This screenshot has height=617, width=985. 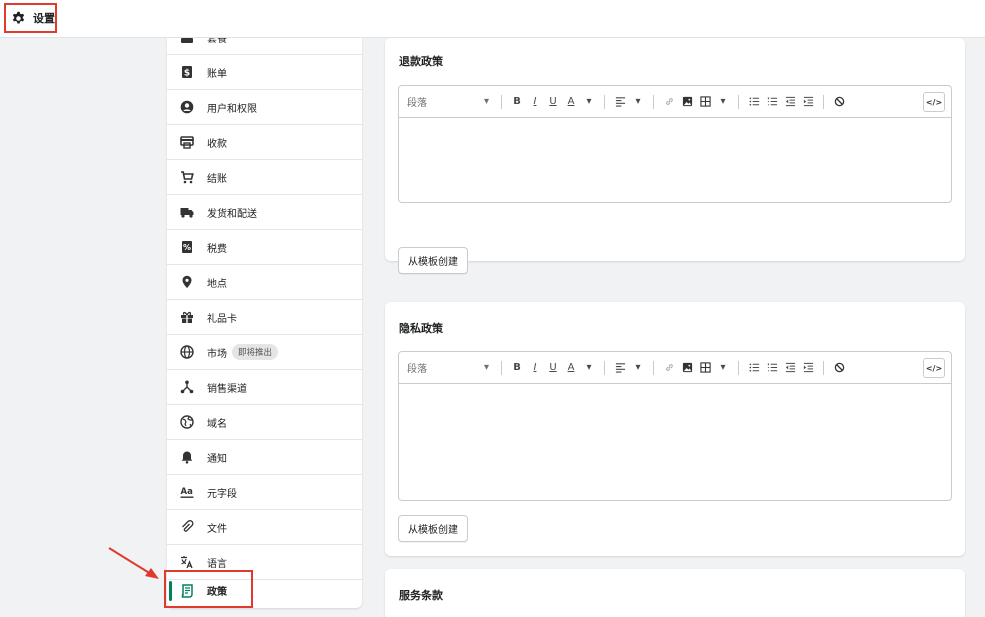 What do you see at coordinates (217, 424) in the screenshot?
I see `sidebar-item-label: 域名` at bounding box center [217, 424].